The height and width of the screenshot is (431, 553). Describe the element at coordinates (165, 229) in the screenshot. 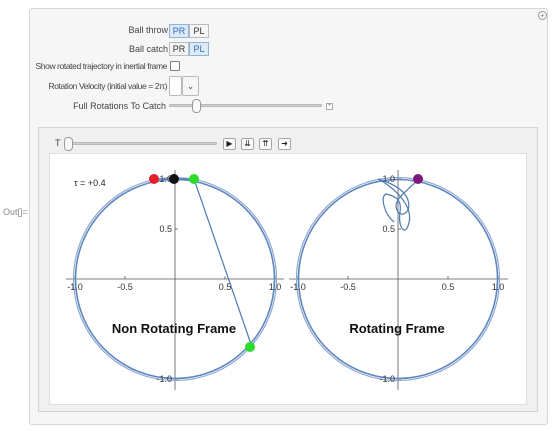

I see `left-y-tick: 0.5` at that location.